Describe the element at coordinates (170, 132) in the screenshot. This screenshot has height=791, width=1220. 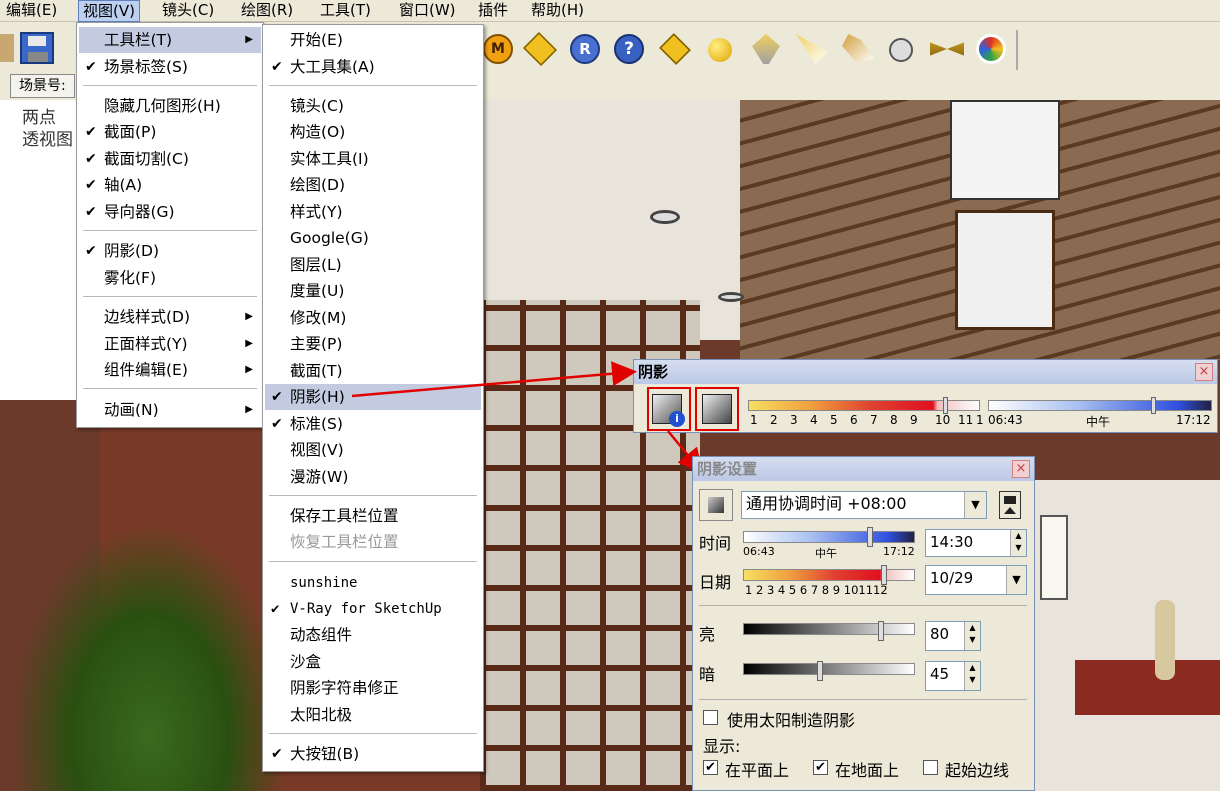
I see `view-menu-section-planes: ✔ 截面(P)` at that location.